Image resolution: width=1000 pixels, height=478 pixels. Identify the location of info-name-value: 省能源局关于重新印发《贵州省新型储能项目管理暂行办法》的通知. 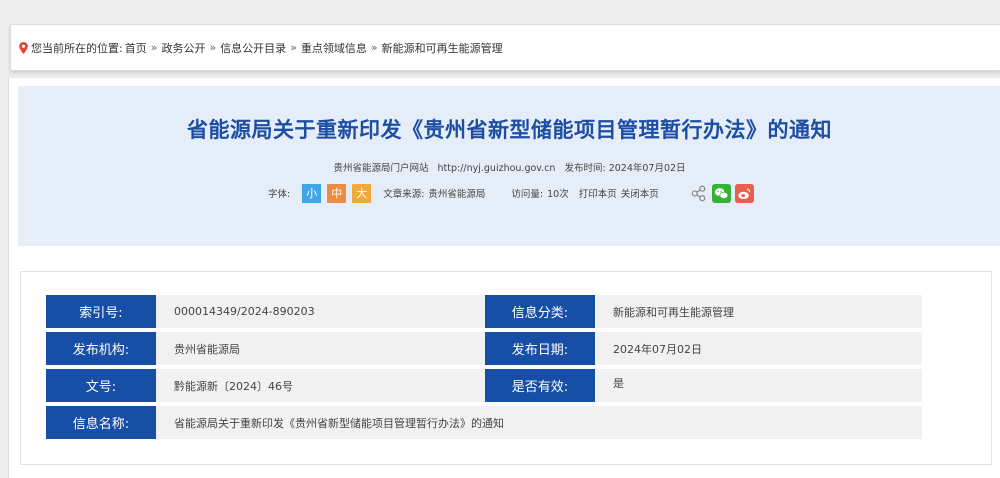
(539, 422).